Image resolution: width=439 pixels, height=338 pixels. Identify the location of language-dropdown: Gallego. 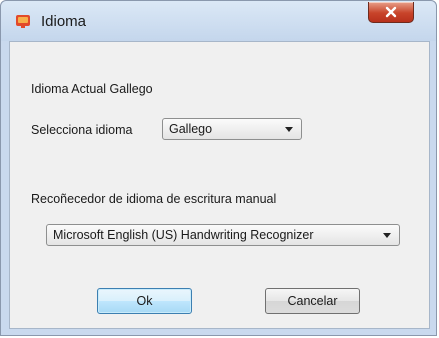
(232, 129).